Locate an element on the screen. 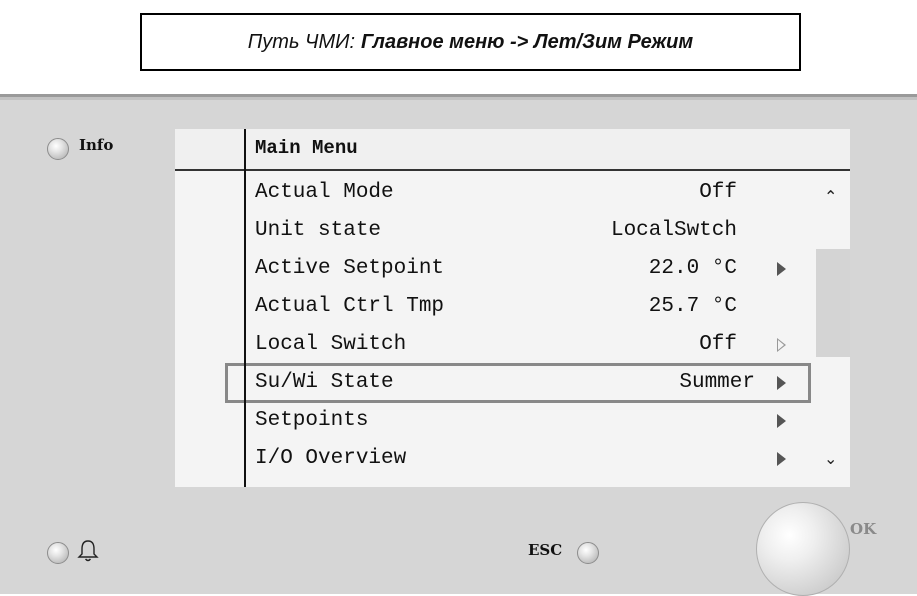 This screenshot has height=596, width=917. left-divider is located at coordinates (245, 308).